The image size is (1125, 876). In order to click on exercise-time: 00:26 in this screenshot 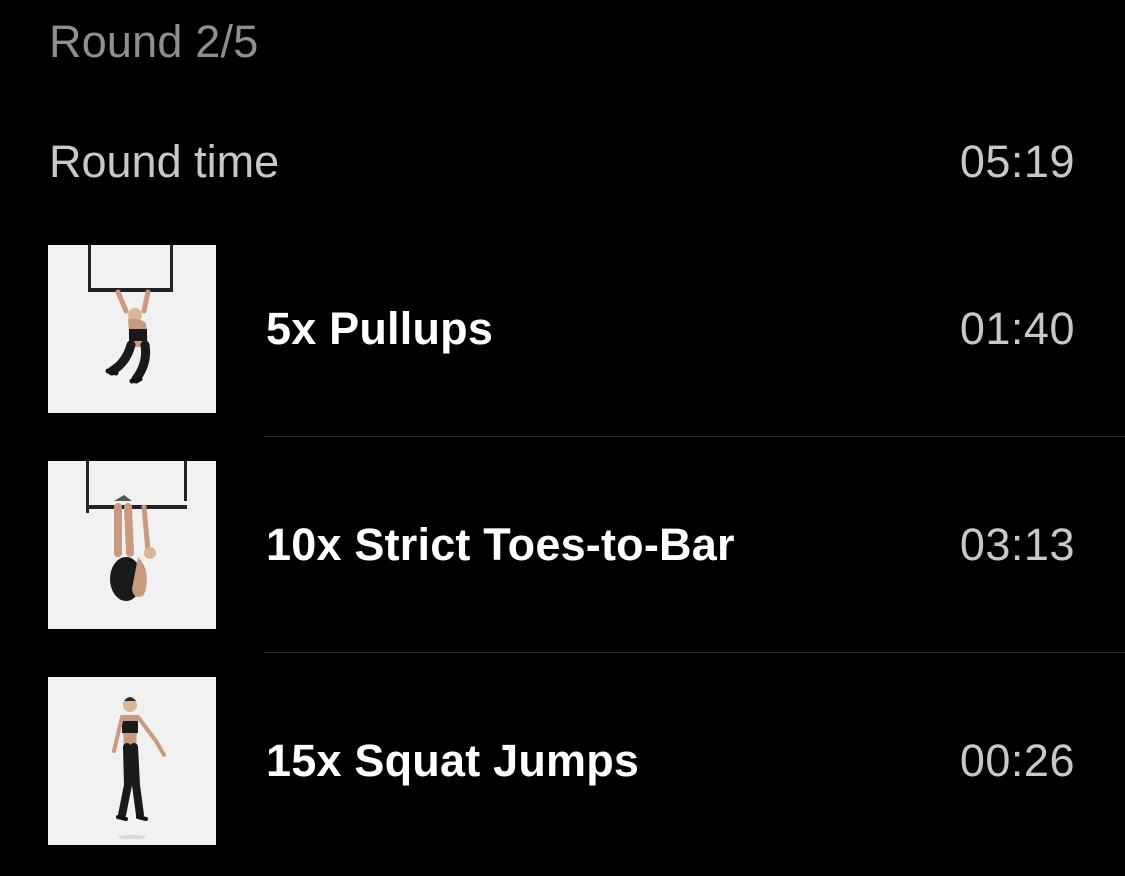, I will do `click(1017, 760)`.